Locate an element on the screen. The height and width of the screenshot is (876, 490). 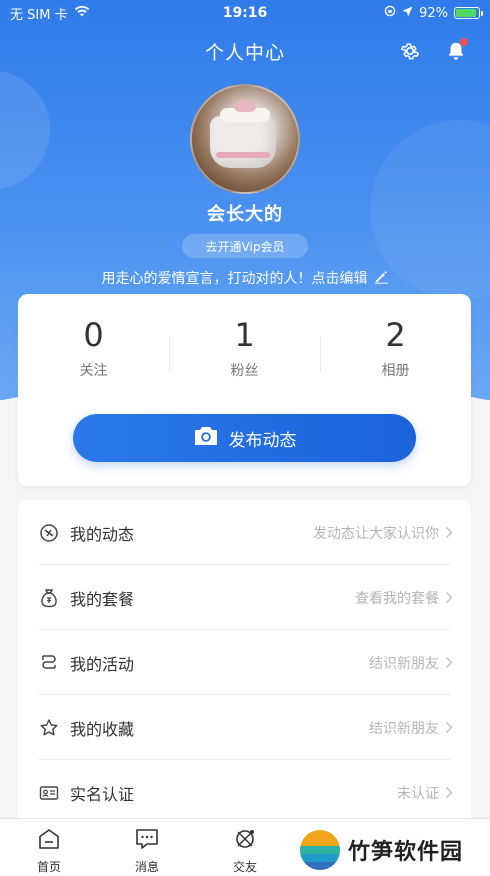
avatar-photo-cup is located at coordinates (243, 142).